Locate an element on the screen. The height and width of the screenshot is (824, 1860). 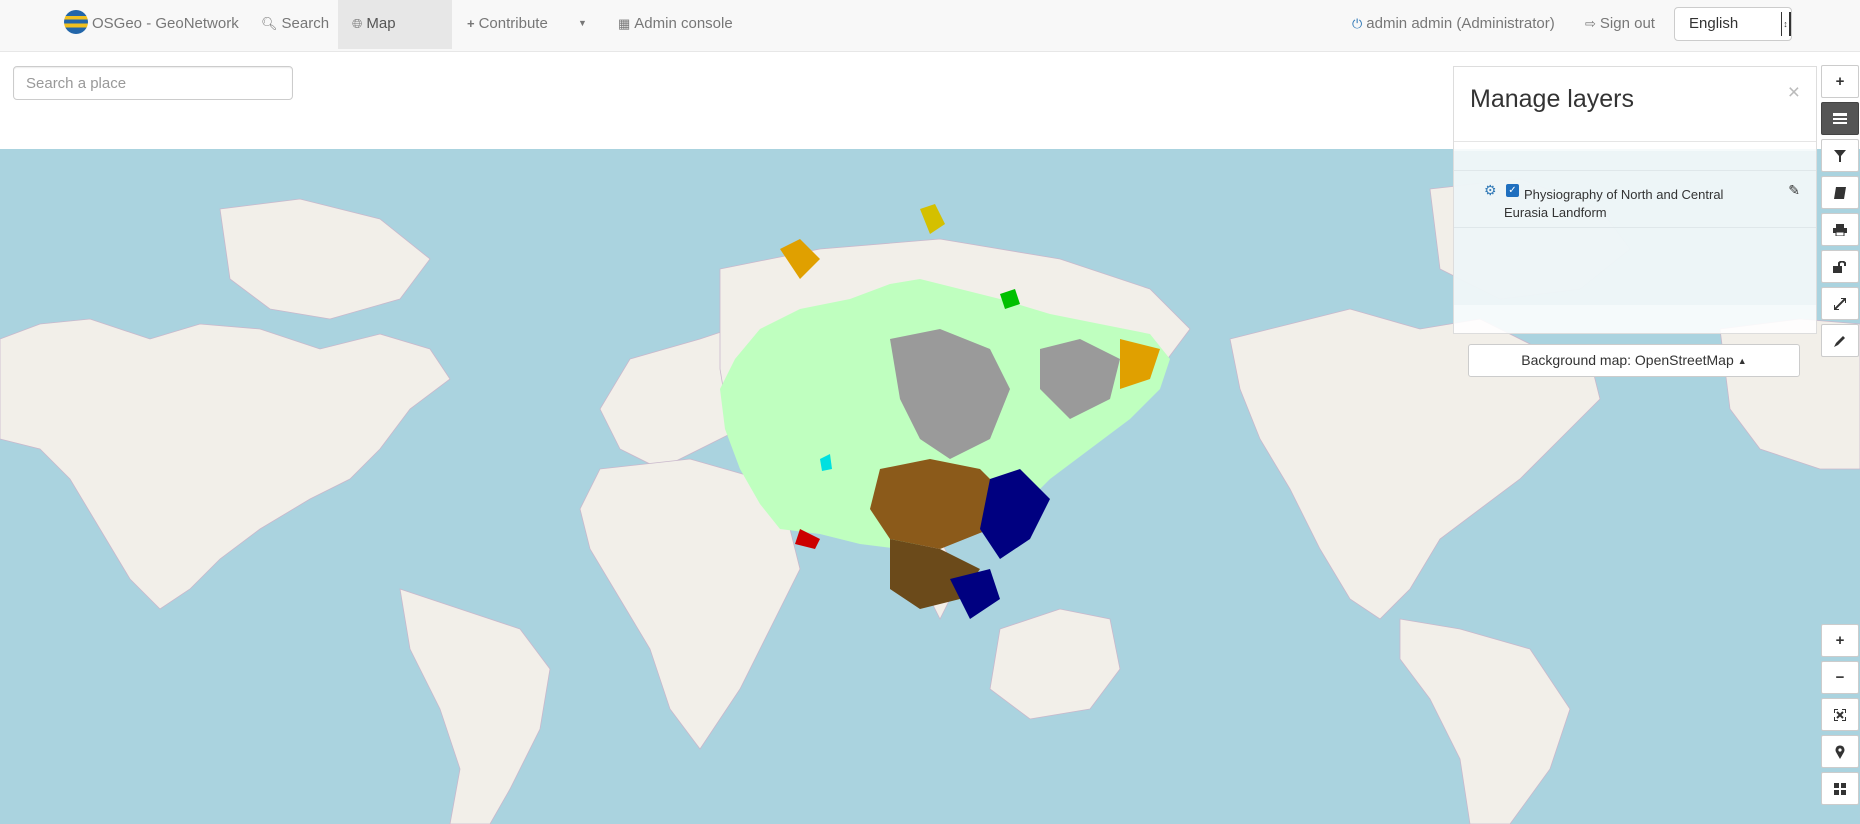
close-icon: × is located at coordinates (1794, 93).